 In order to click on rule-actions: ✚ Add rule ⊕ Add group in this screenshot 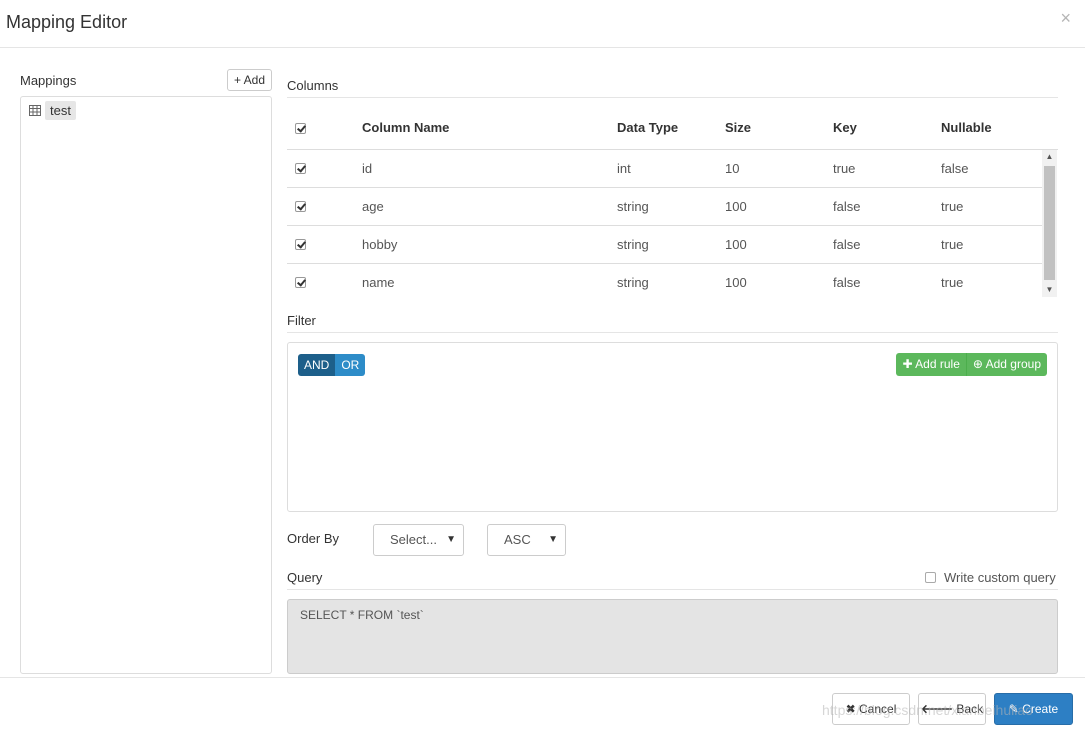, I will do `click(971, 364)`.